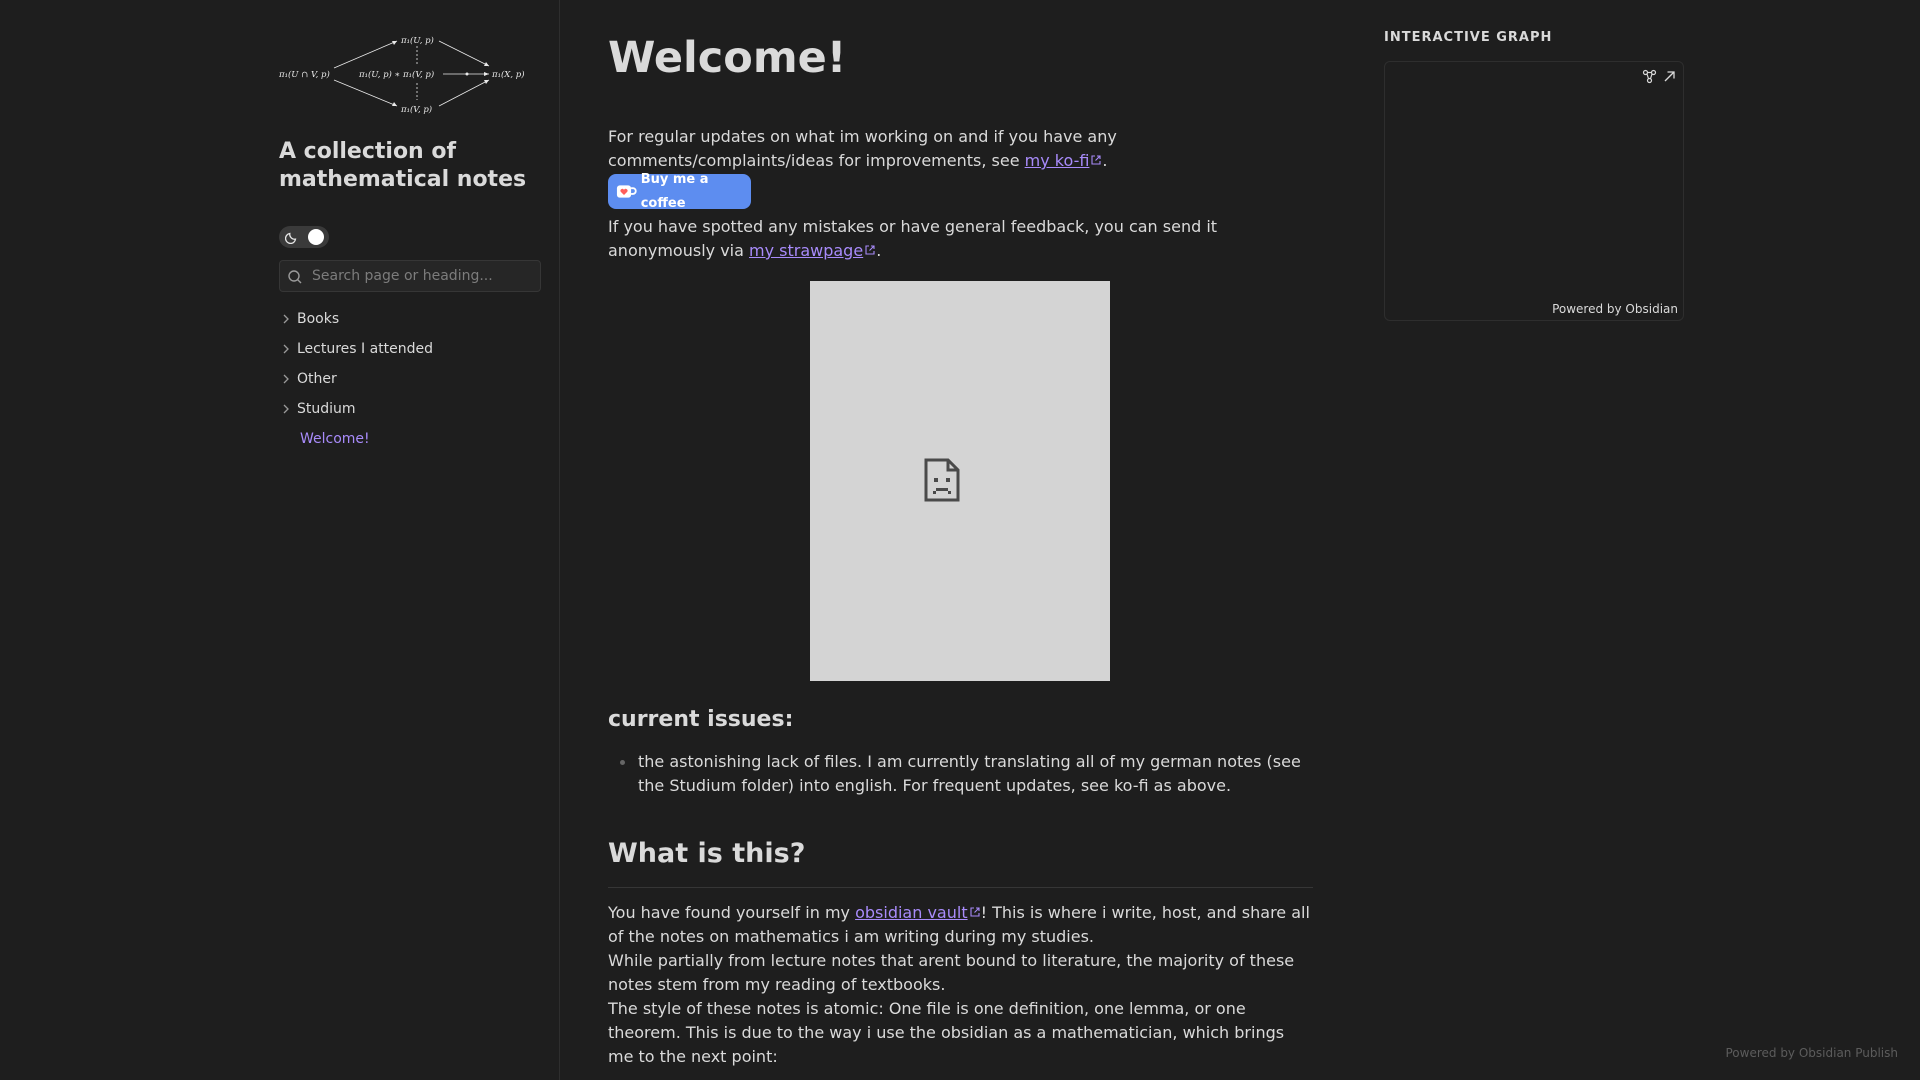  Describe the element at coordinates (1534, 191) in the screenshot. I see `interactive-graph: Powered by Obsidian` at that location.